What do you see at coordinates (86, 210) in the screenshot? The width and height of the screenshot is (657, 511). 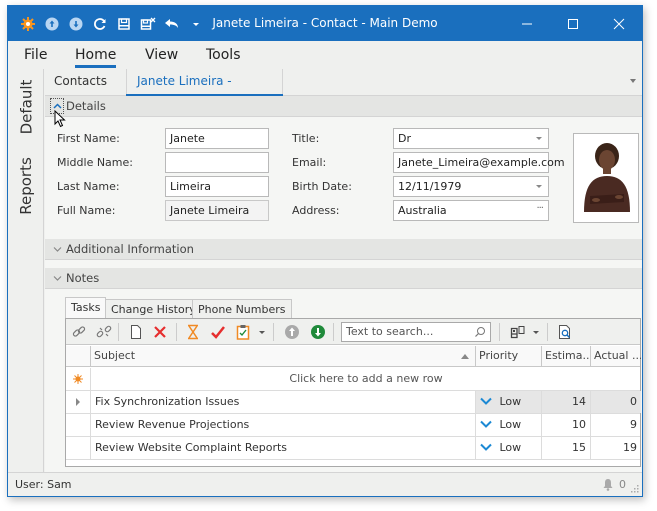 I see `full-name-label: Full Name:` at bounding box center [86, 210].